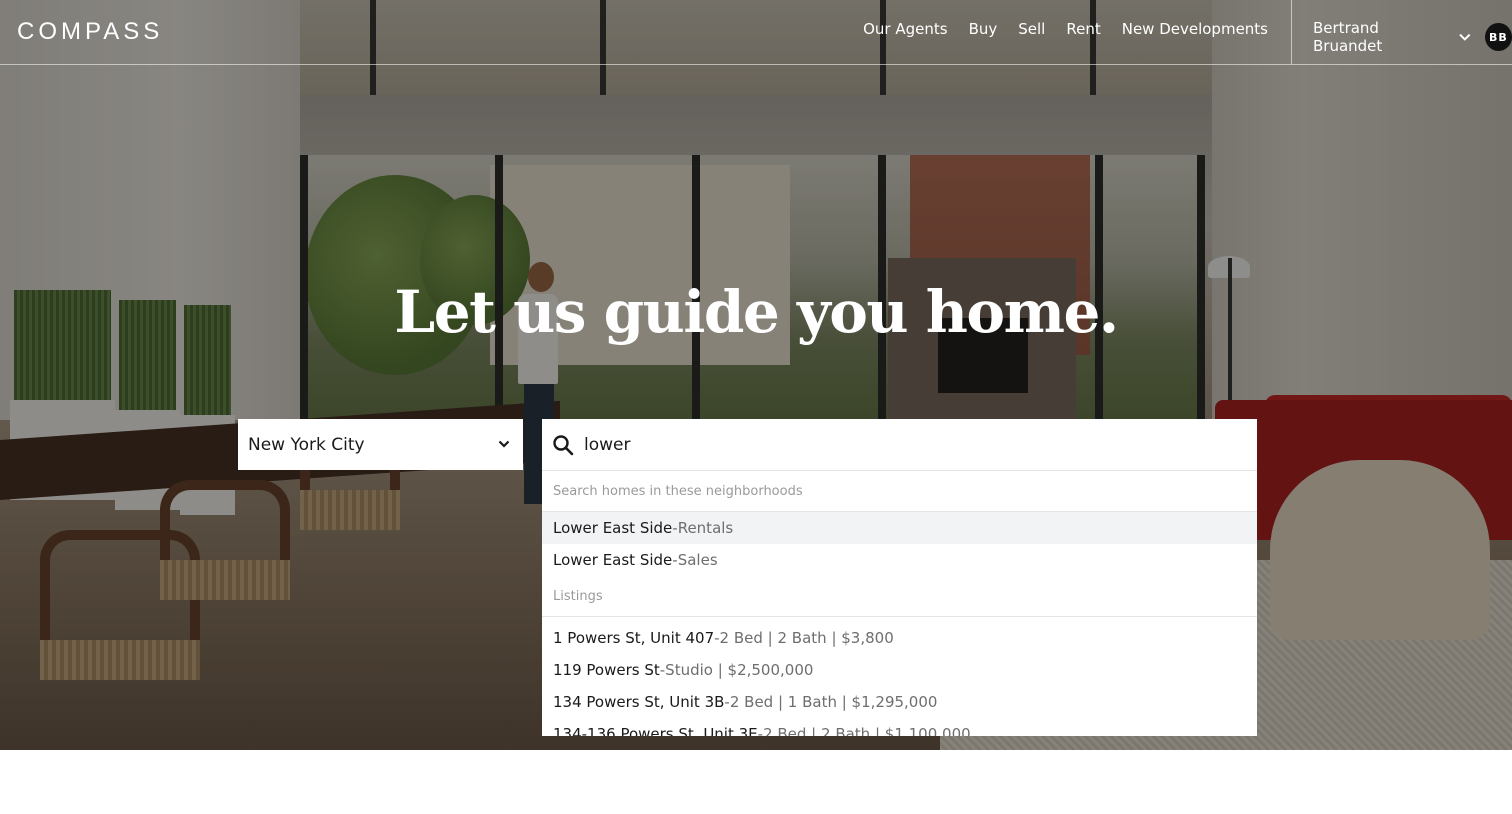  I want to click on neighborhood-suggestion: Lower East Side - Rentals, so click(899, 528).